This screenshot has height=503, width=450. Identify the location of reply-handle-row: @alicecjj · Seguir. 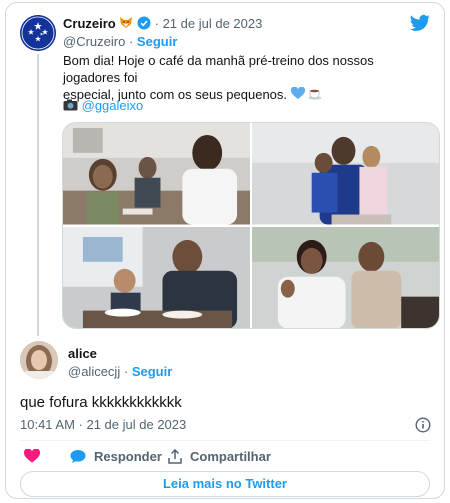
(120, 371).